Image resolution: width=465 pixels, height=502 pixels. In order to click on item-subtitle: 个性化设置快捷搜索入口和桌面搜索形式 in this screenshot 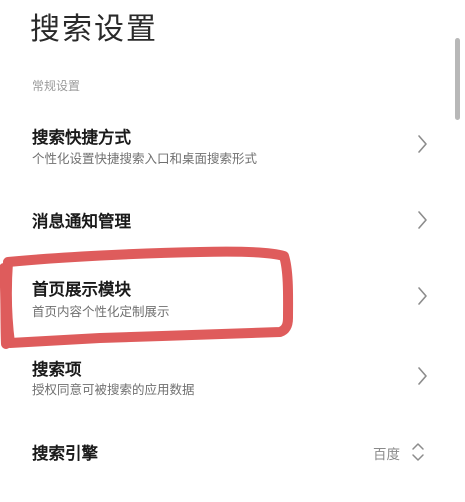, I will do `click(145, 158)`.